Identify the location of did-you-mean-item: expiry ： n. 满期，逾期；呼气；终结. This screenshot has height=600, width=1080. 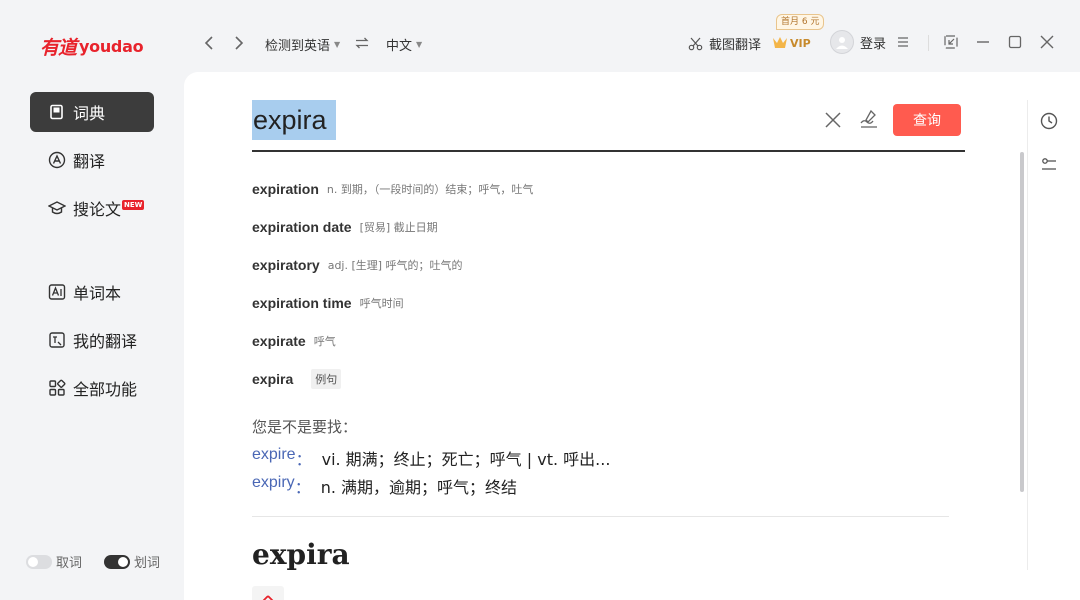
(384, 486).